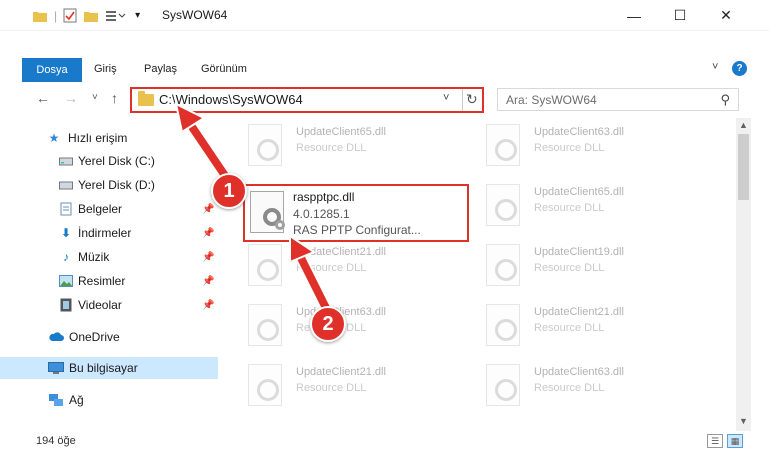 Image resolution: width=769 pixels, height=470 pixels. Describe the element at coordinates (384, 442) in the screenshot. I see `status-bar: 194 öğe` at that location.